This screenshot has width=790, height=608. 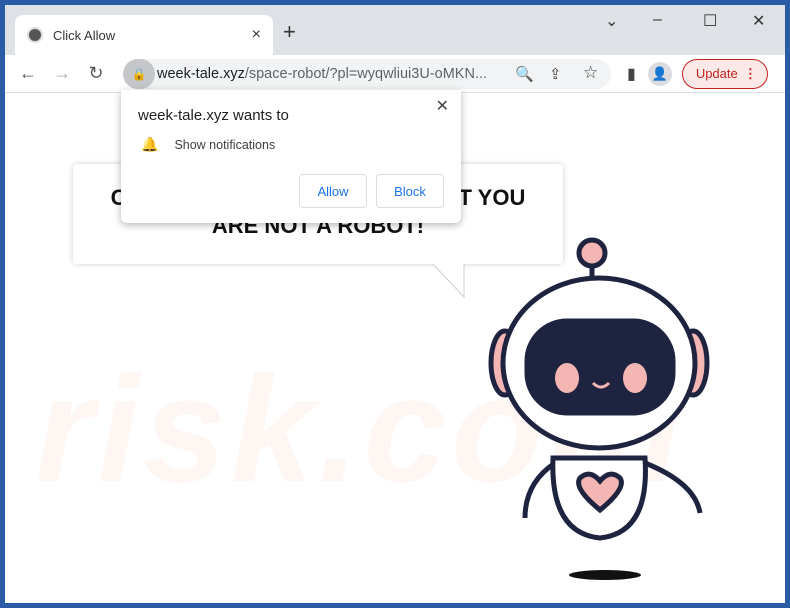 What do you see at coordinates (750, 74) in the screenshot?
I see `menu-icon: ⋮` at bounding box center [750, 74].